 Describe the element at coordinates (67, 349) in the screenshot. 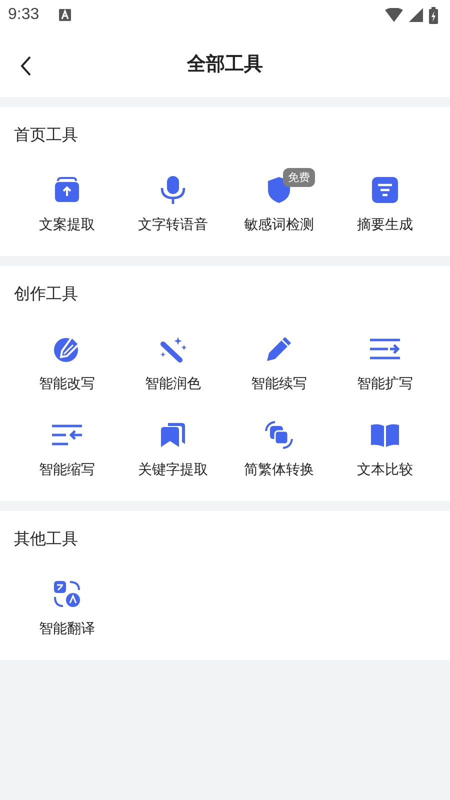

I see `edit-icon` at that location.